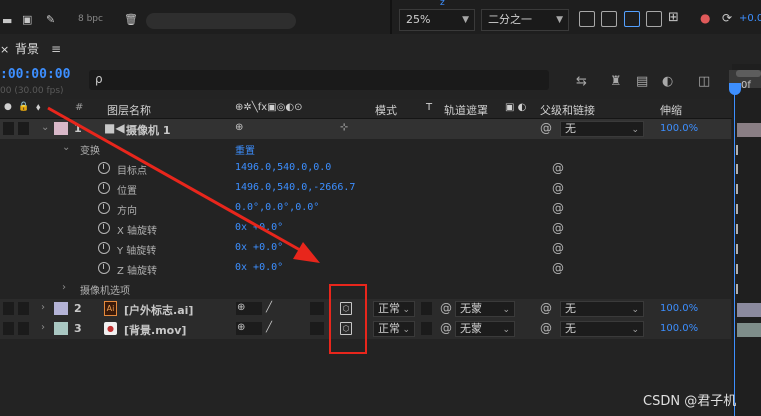 Image resolution: width=761 pixels, height=416 pixels. What do you see at coordinates (129, 110) in the screenshot?
I see `column-layer-name: 图层名称` at bounding box center [129, 110].